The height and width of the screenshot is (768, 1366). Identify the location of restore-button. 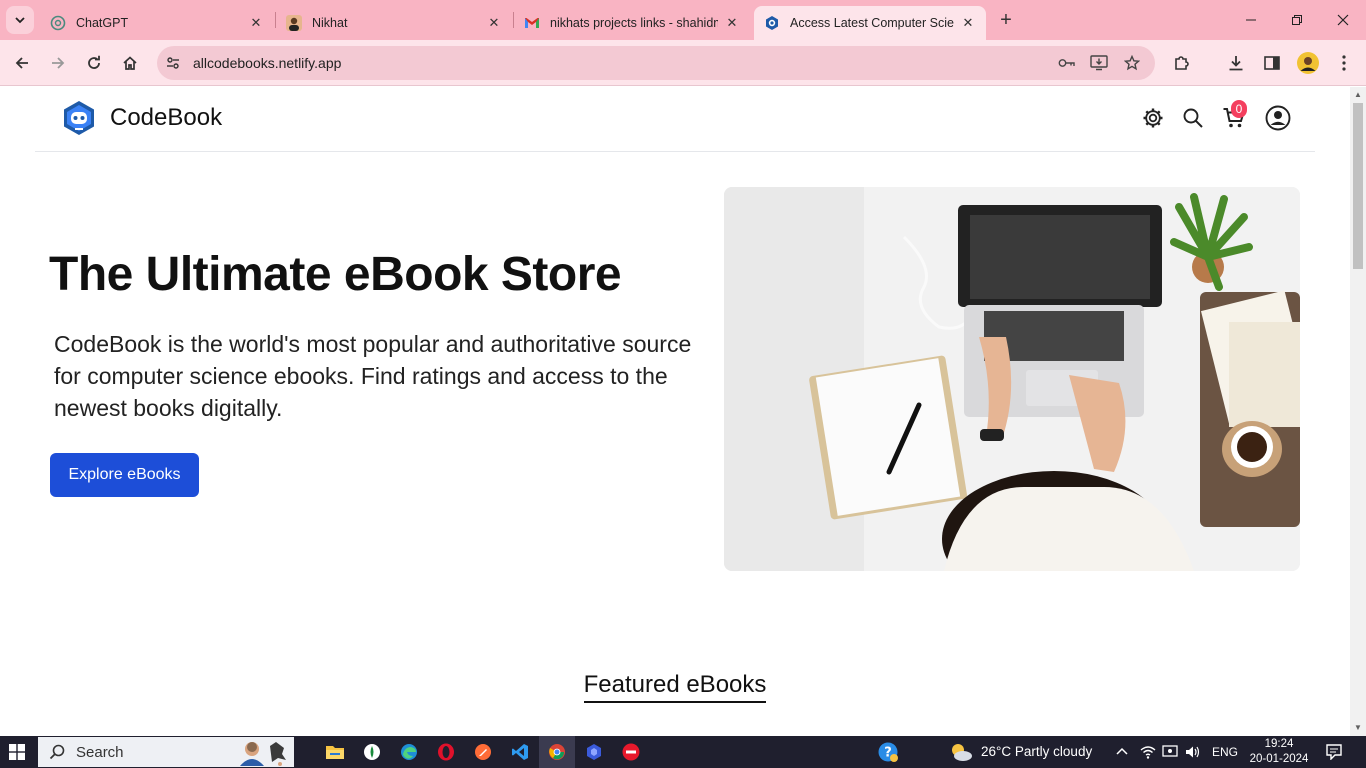
(1297, 20).